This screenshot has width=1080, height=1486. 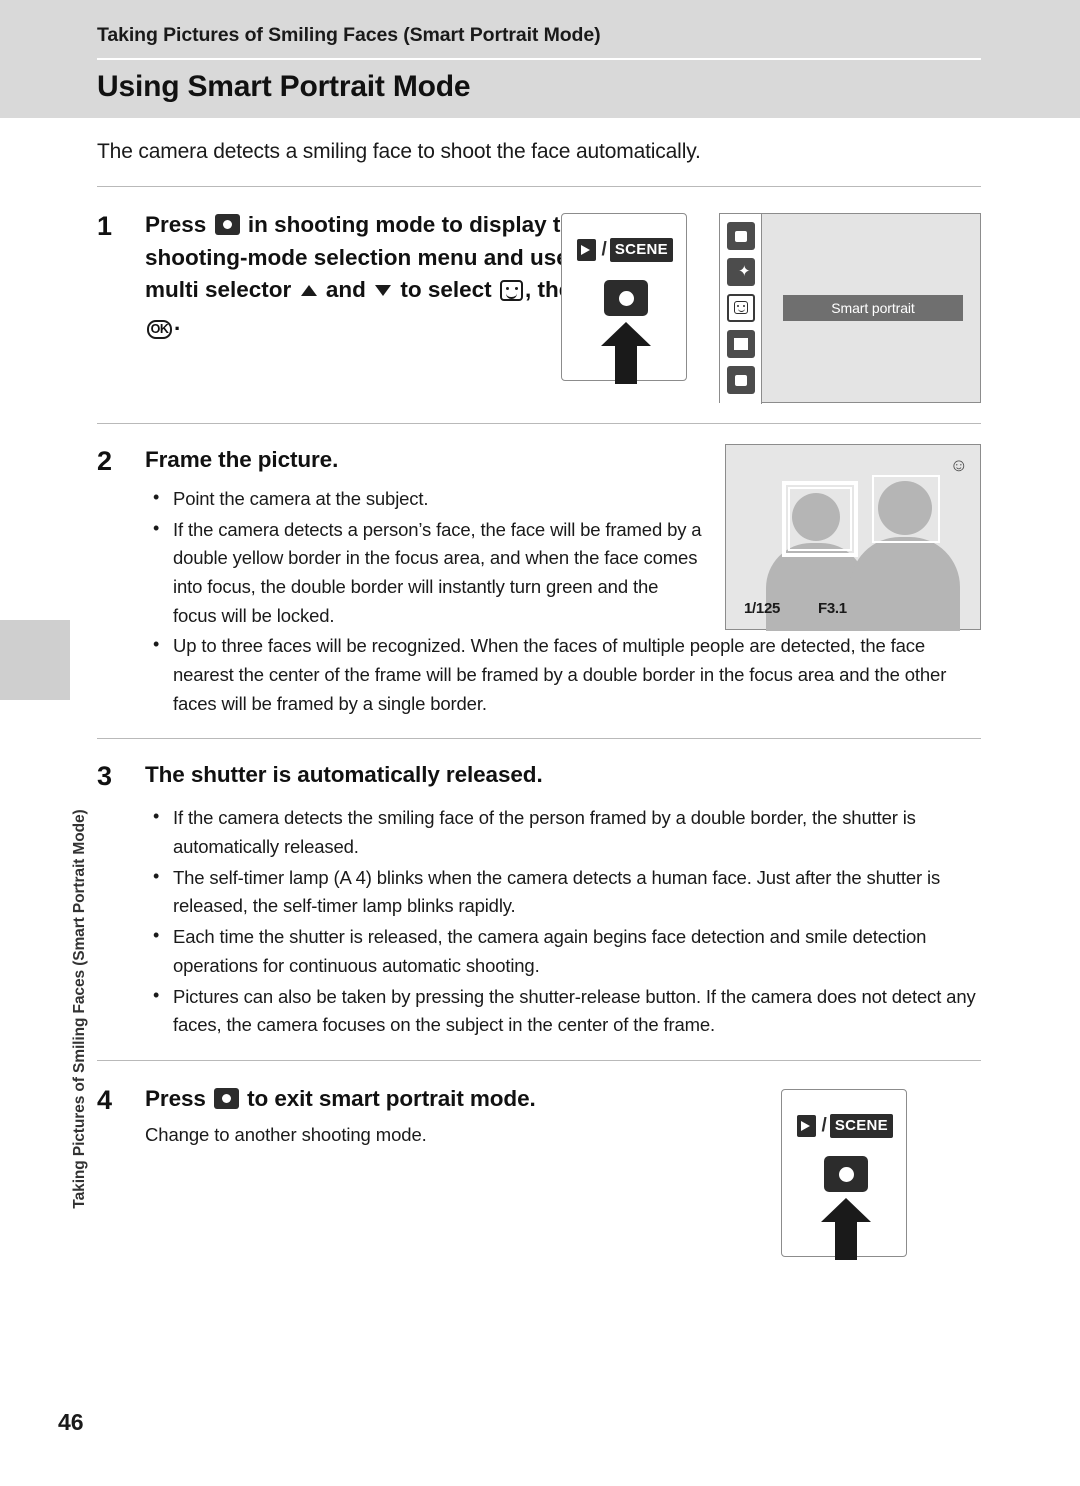 I want to click on step-1-text-d: to select, so click(x=446, y=290).